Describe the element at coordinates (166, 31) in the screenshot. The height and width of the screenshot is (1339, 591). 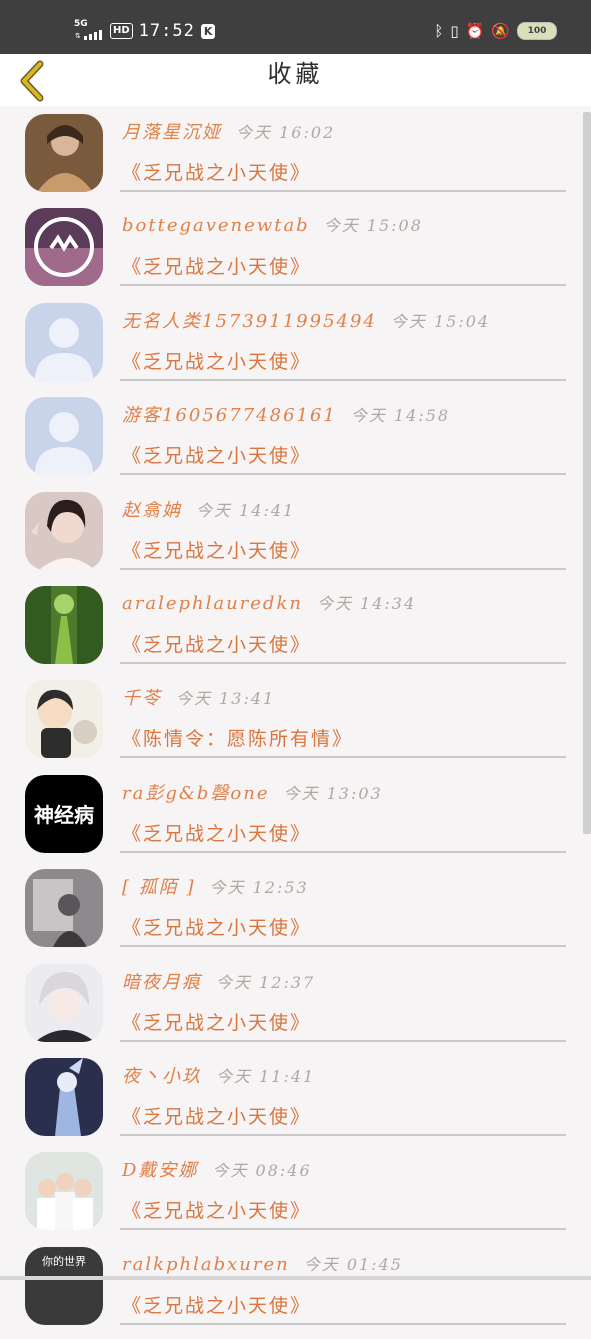
I see `status-time: 17:52` at that location.